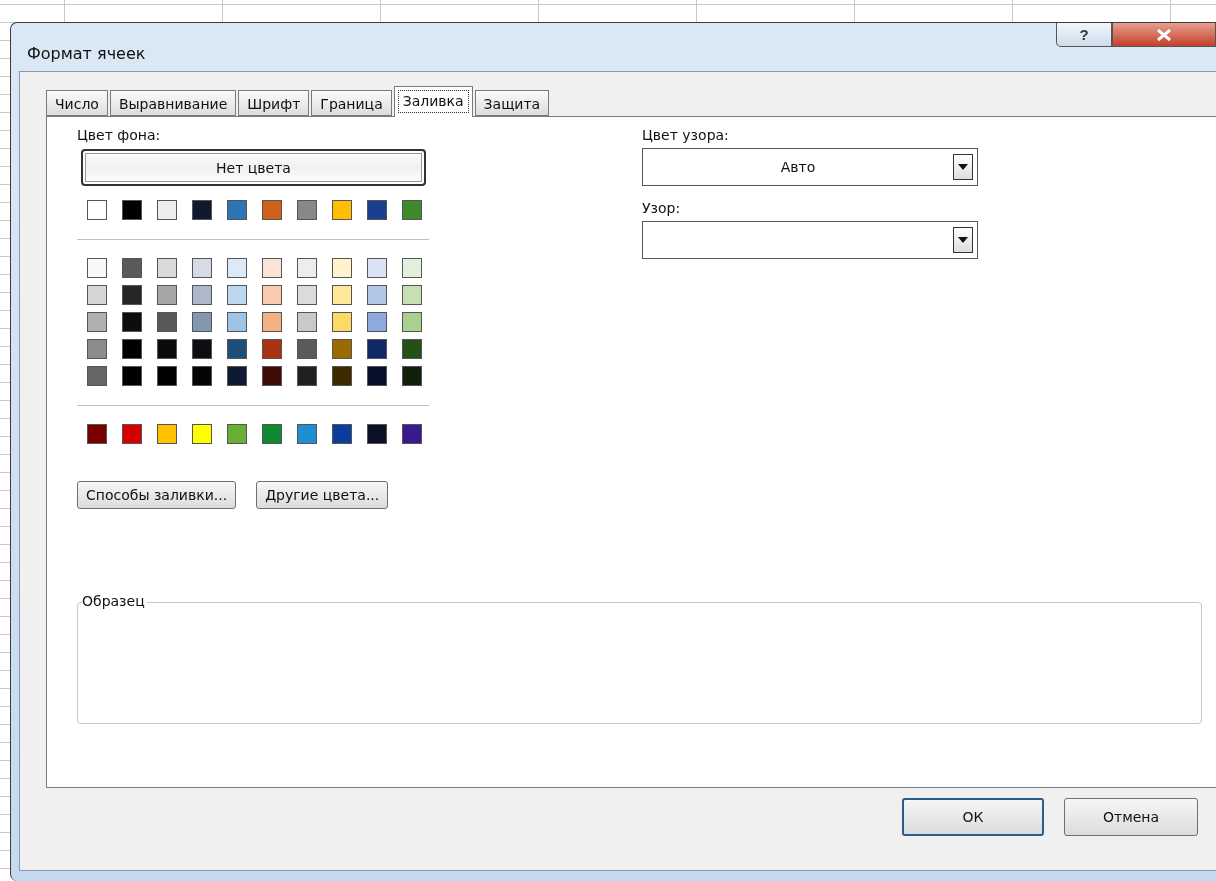 The width and height of the screenshot is (1216, 881). I want to click on tab: Граница, so click(351, 103).